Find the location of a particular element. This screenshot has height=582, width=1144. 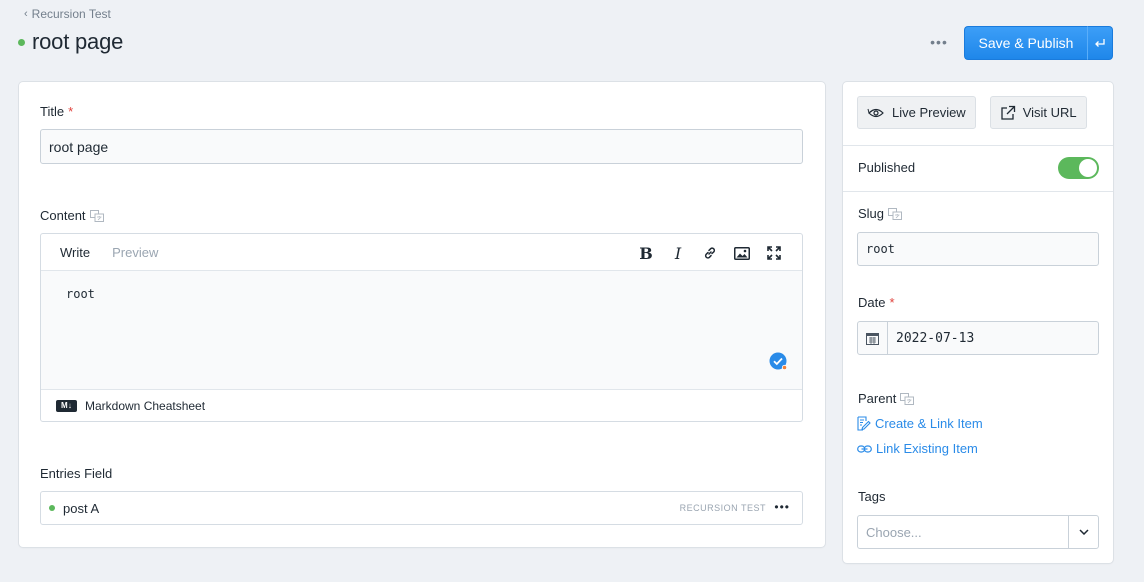

tab-write: Write is located at coordinates (75, 252).